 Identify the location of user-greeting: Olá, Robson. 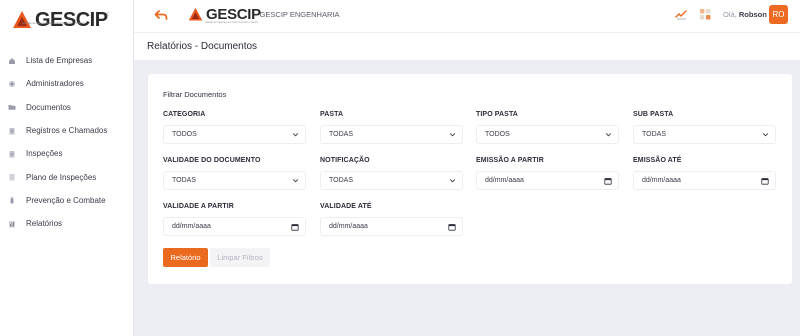
(745, 14).